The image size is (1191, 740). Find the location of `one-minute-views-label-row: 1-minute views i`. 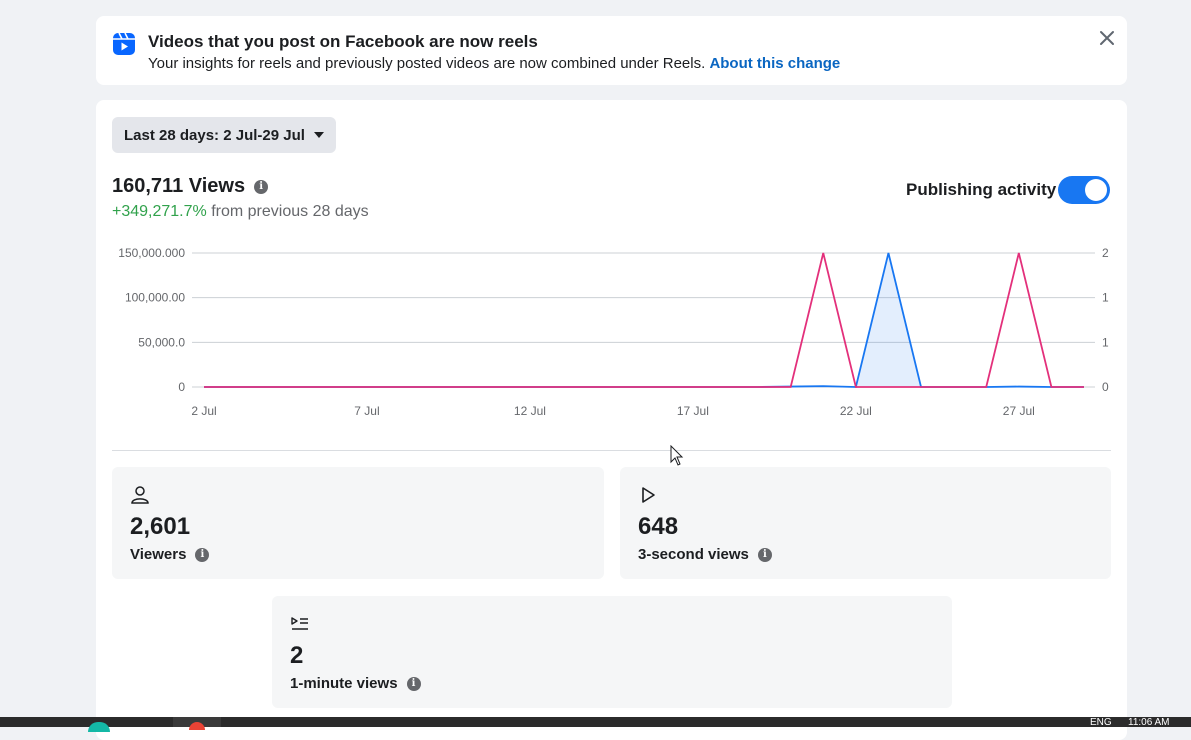

one-minute-views-label-row: 1-minute views i is located at coordinates (355, 683).